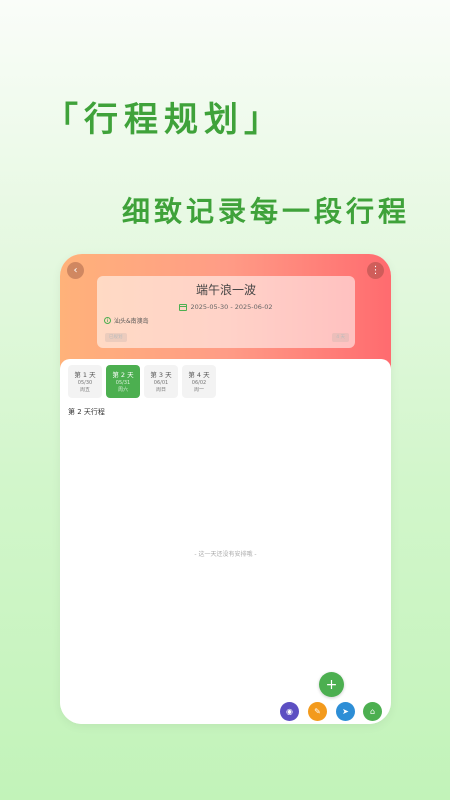 This screenshot has width=450, height=800. I want to click on day-weekday: 周日, so click(160, 390).